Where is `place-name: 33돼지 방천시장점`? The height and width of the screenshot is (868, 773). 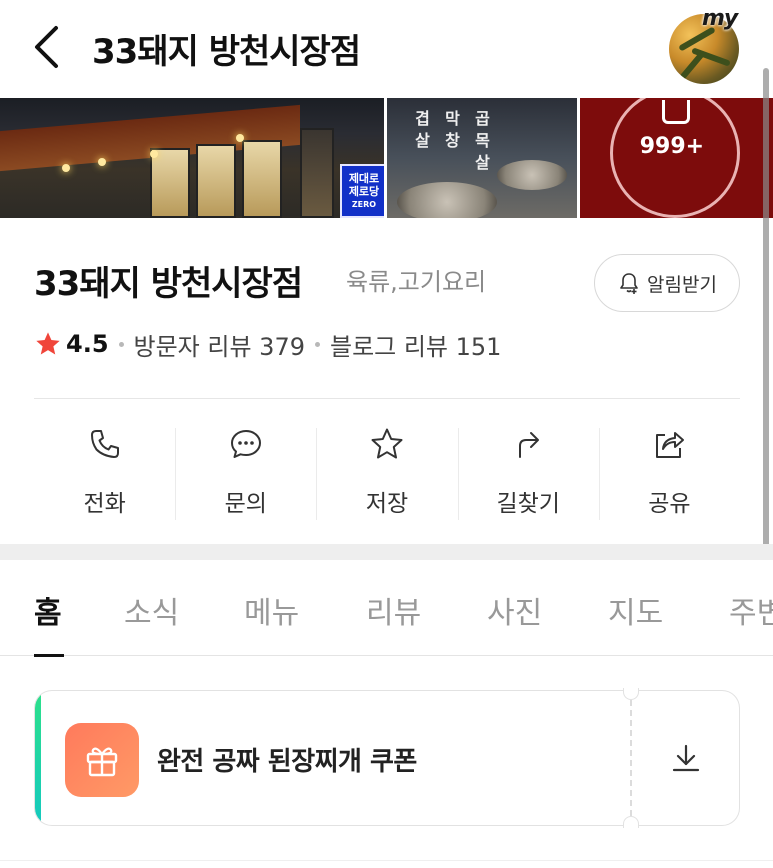 place-name: 33돼지 방천시장점 is located at coordinates (168, 284).